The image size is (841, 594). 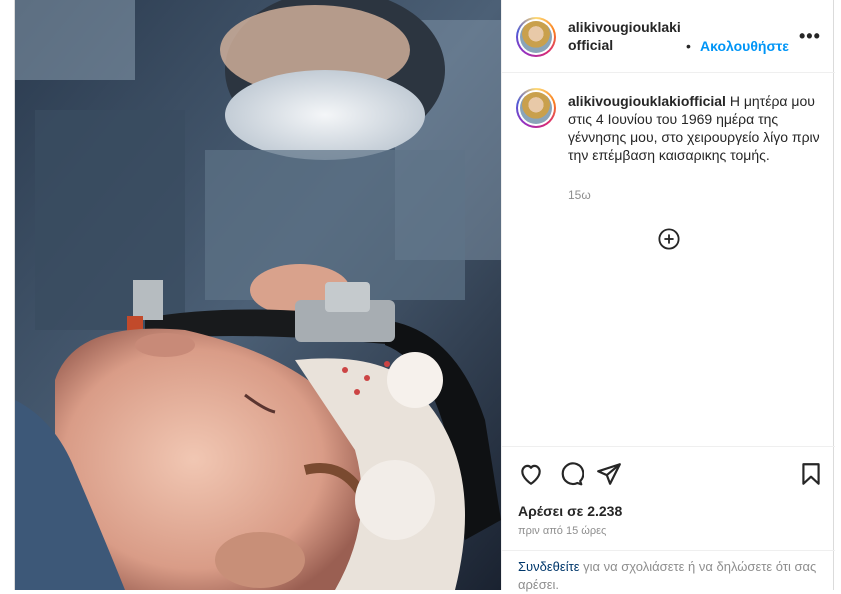 What do you see at coordinates (647, 101) in the screenshot?
I see `caption-username: alikivougiouklakiofficial` at bounding box center [647, 101].